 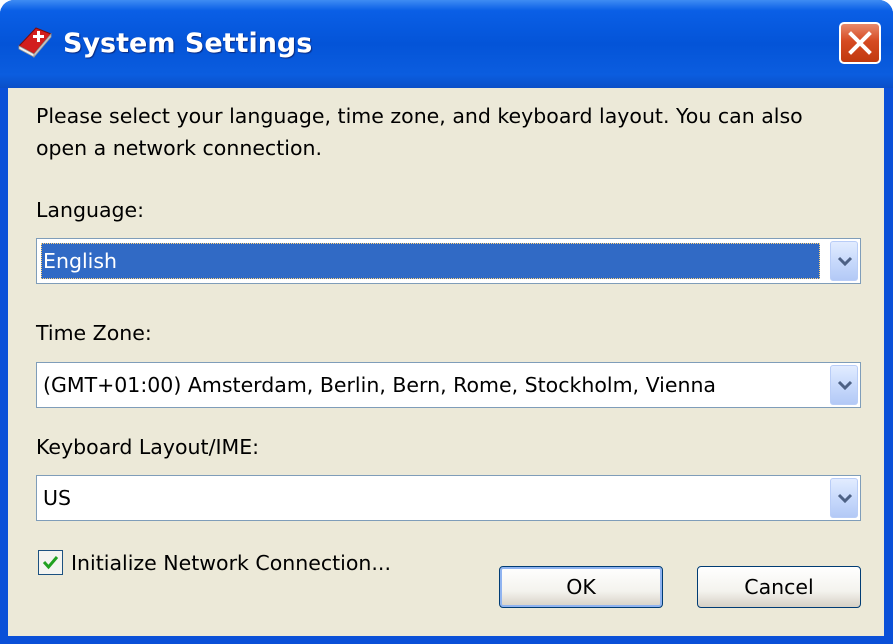 I want to click on keyboard-layout-value: US, so click(x=57, y=498).